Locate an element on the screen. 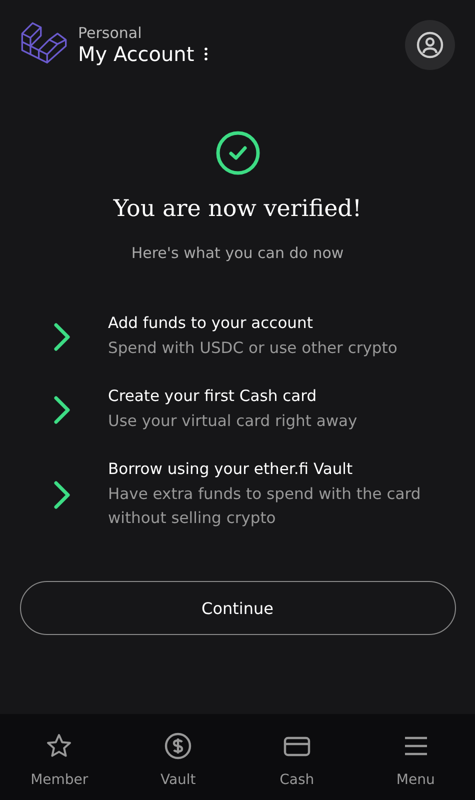 The height and width of the screenshot is (800, 475). star-icon is located at coordinates (59, 746).